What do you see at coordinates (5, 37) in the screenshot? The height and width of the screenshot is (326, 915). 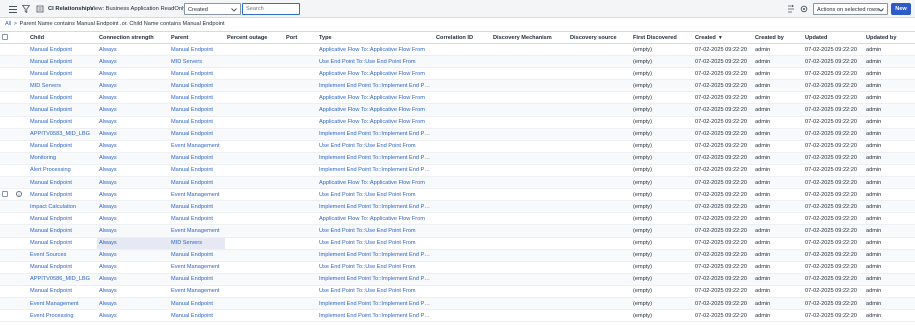 I see `select-all-checkbox` at bounding box center [5, 37].